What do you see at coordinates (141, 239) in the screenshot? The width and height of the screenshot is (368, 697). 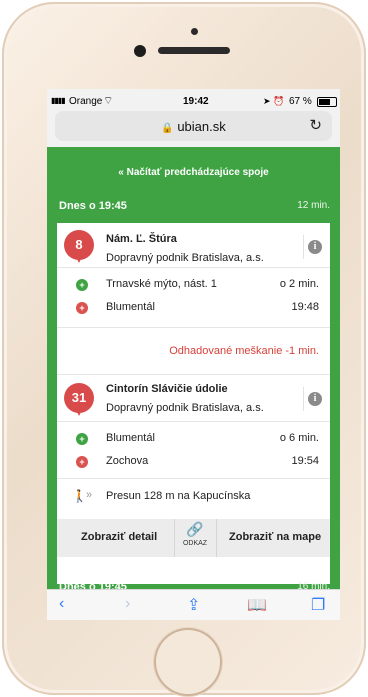 I see `leg-stop: Nám. Ľ. Štúra` at bounding box center [141, 239].